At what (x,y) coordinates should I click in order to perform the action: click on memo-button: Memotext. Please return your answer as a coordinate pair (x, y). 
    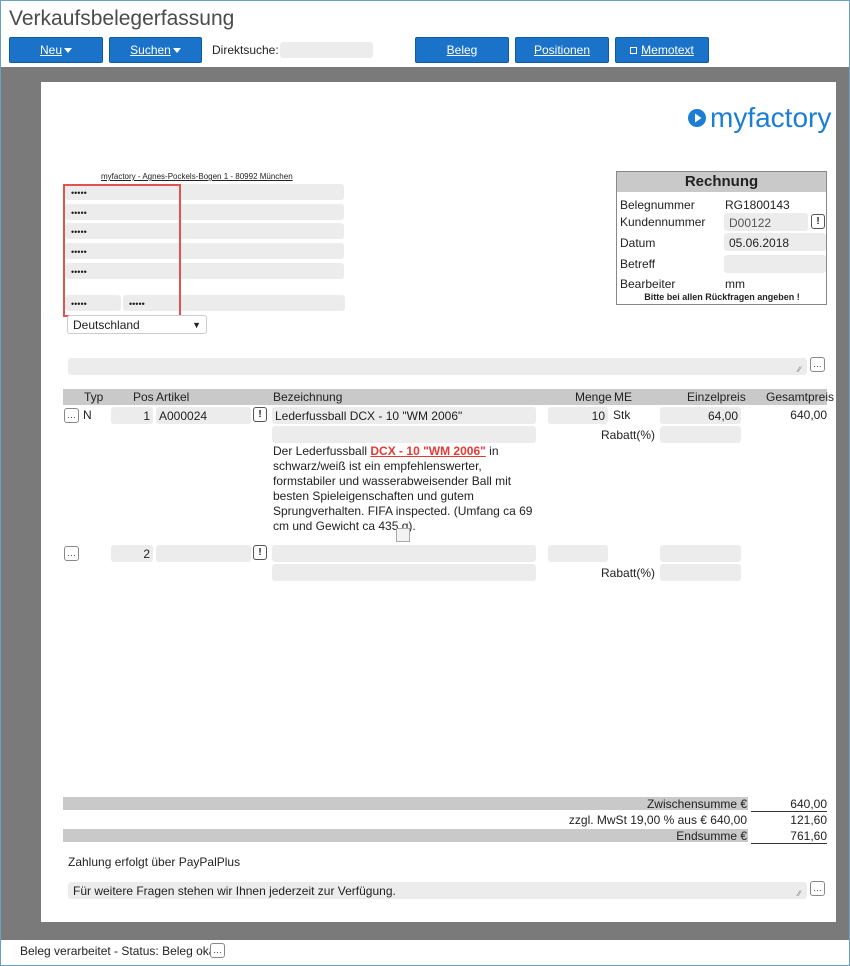
    Looking at the image, I should click on (662, 50).